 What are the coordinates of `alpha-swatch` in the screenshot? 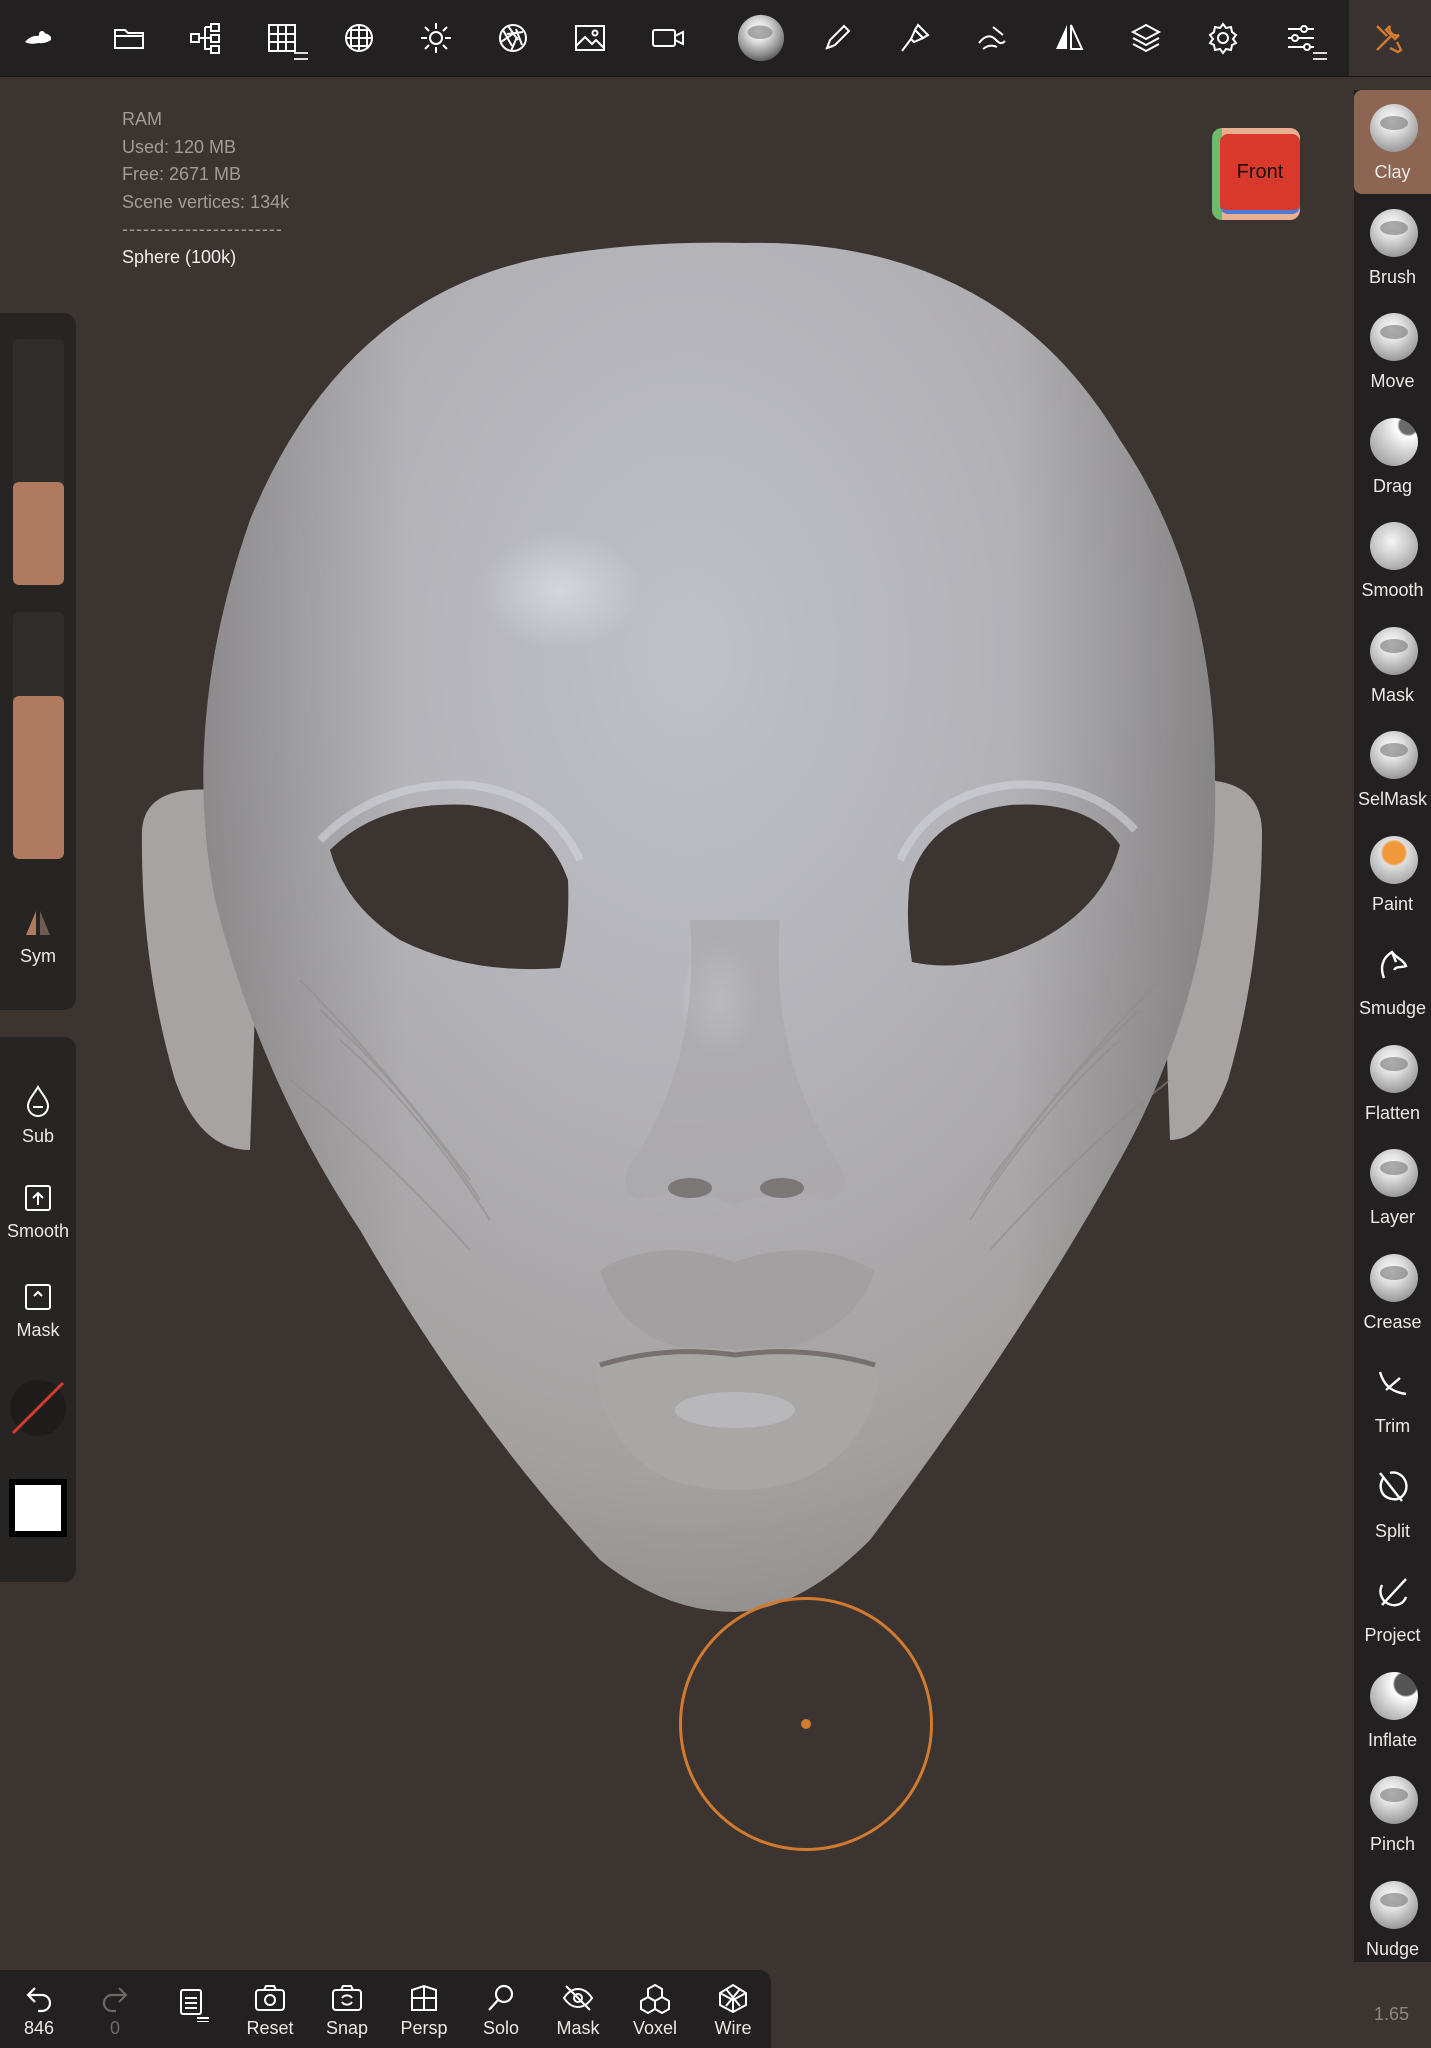 It's located at (38, 1412).